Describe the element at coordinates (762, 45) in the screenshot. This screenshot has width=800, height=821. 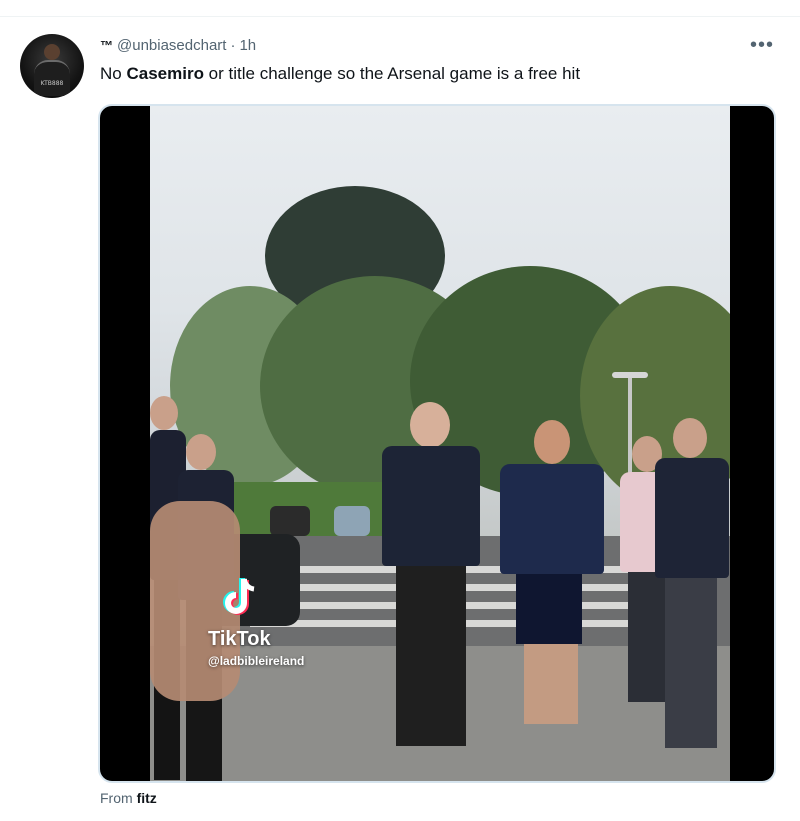
I see `more-dots-icon: •••` at that location.